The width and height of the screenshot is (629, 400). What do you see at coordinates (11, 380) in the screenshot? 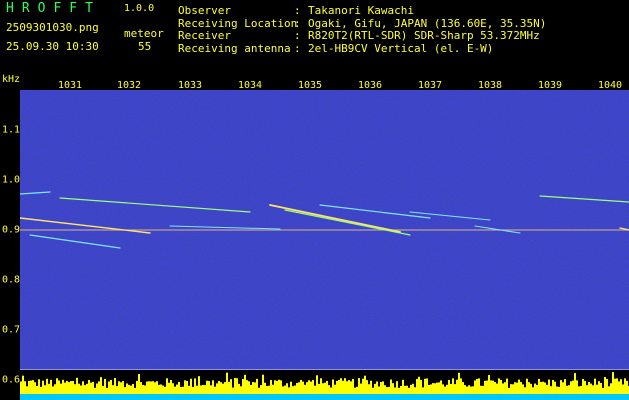
I see `y-tick-label: 0.6` at bounding box center [11, 380].